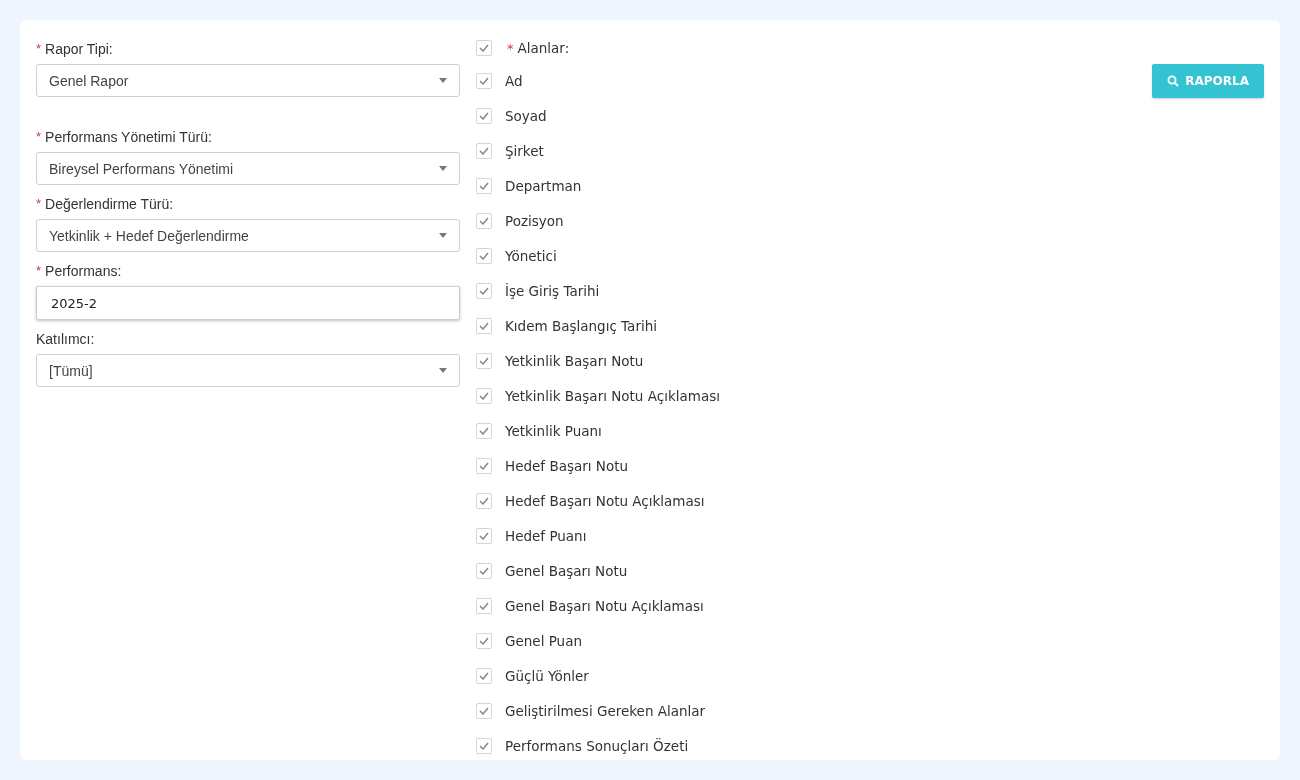 The image size is (1300, 780). Describe the element at coordinates (605, 500) in the screenshot. I see `checkbox-label: Hedef Başarı Notu Açıklaması` at that location.